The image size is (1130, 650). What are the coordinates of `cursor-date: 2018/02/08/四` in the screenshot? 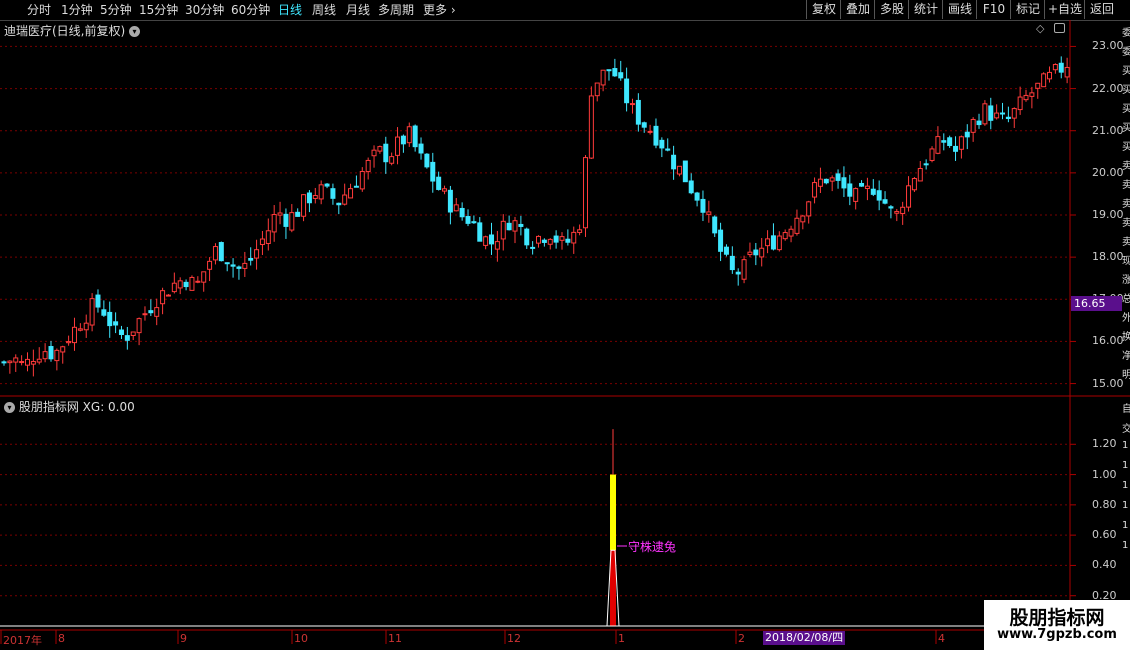 It's located at (804, 638).